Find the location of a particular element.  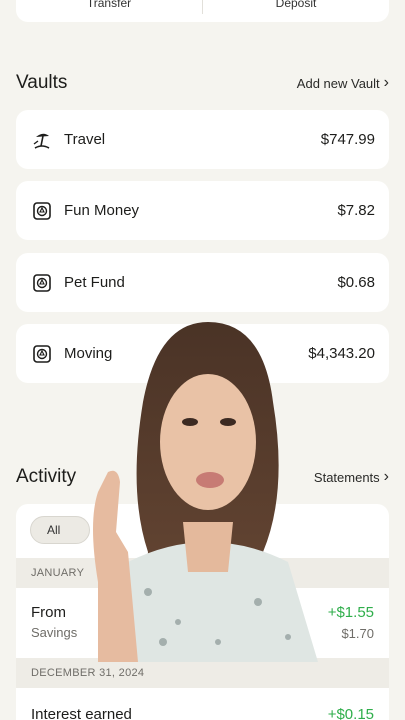

vaults-header: Vaults Add new Vault › is located at coordinates (202, 83).